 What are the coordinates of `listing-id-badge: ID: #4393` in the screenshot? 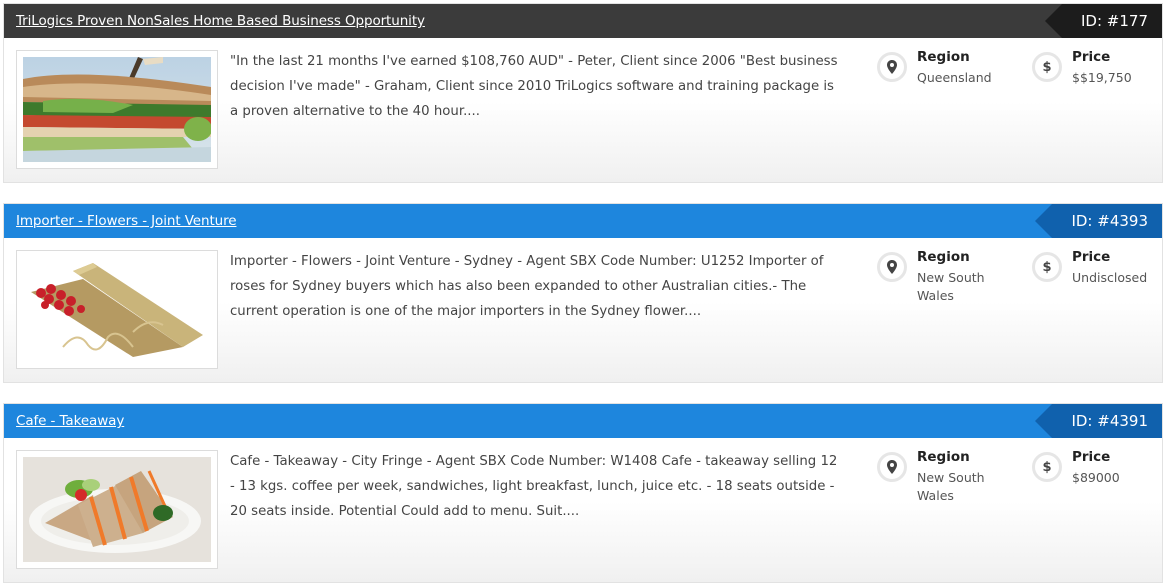 It's located at (1098, 221).